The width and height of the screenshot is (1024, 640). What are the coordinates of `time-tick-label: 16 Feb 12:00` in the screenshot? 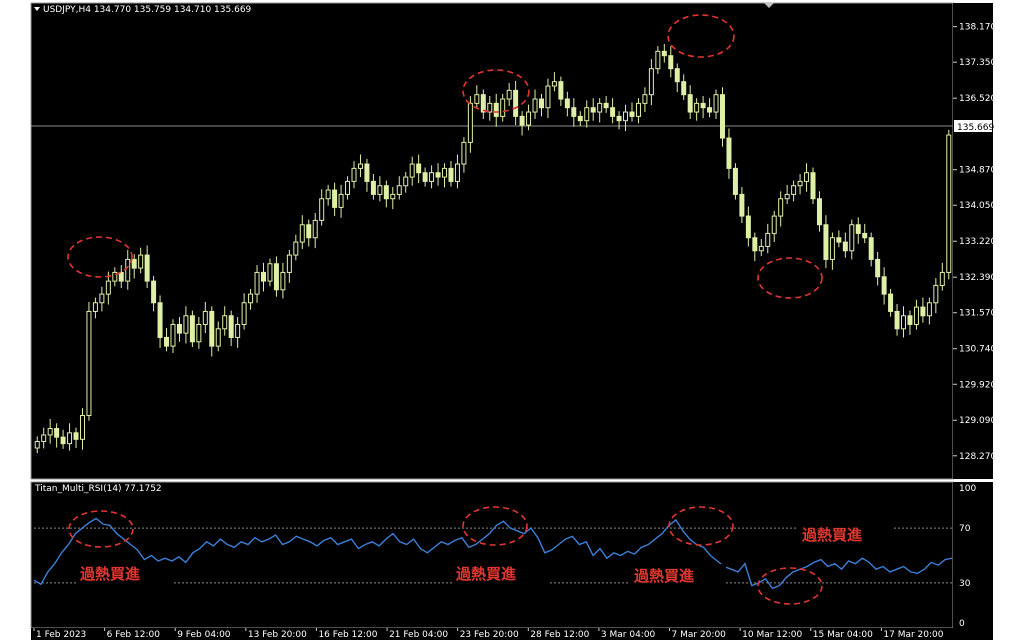 It's located at (347, 635).